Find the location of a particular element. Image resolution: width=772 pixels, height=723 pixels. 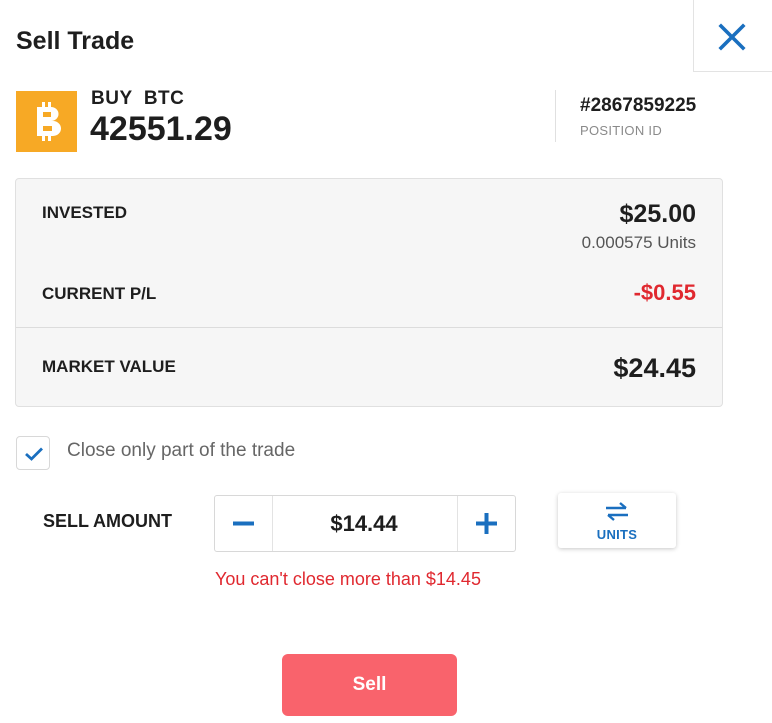

swap-arrows-icon is located at coordinates (617, 511).